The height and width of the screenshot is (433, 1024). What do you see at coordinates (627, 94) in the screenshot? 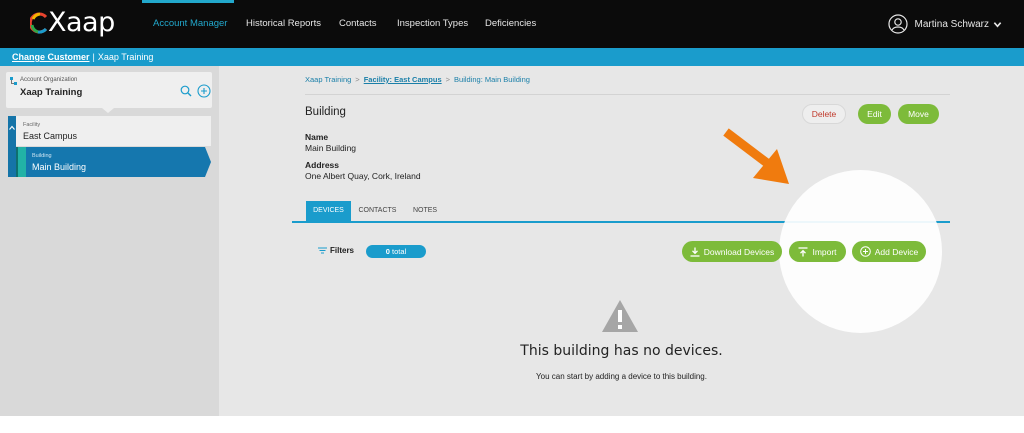
I see `breadcrumb-divider` at bounding box center [627, 94].